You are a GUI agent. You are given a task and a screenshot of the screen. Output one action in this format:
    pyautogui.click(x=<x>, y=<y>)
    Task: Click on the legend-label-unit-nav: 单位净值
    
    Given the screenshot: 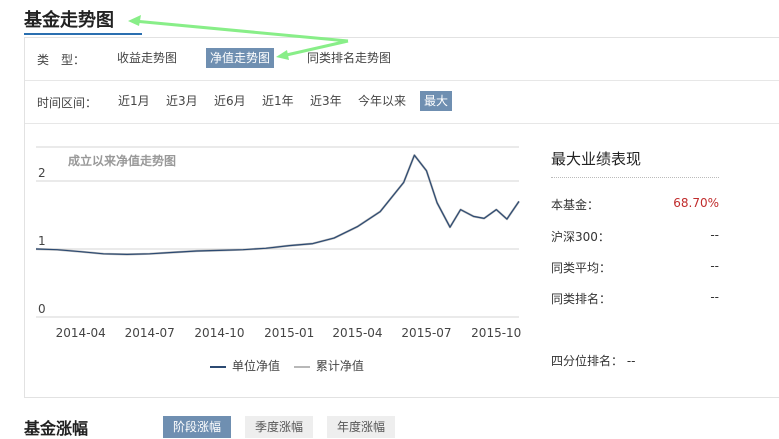 What is the action you would take?
    pyautogui.click(x=256, y=366)
    